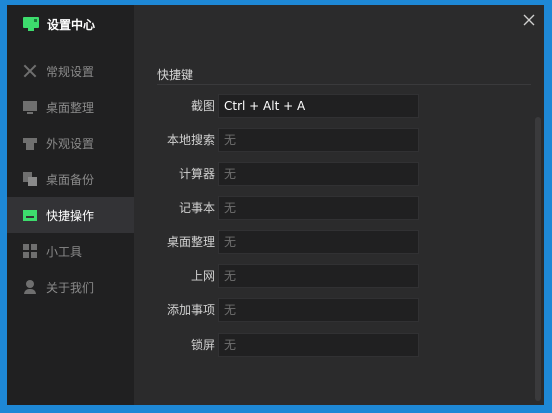 The image size is (552, 413). Describe the element at coordinates (30, 143) in the screenshot. I see `shirt-icon` at that location.